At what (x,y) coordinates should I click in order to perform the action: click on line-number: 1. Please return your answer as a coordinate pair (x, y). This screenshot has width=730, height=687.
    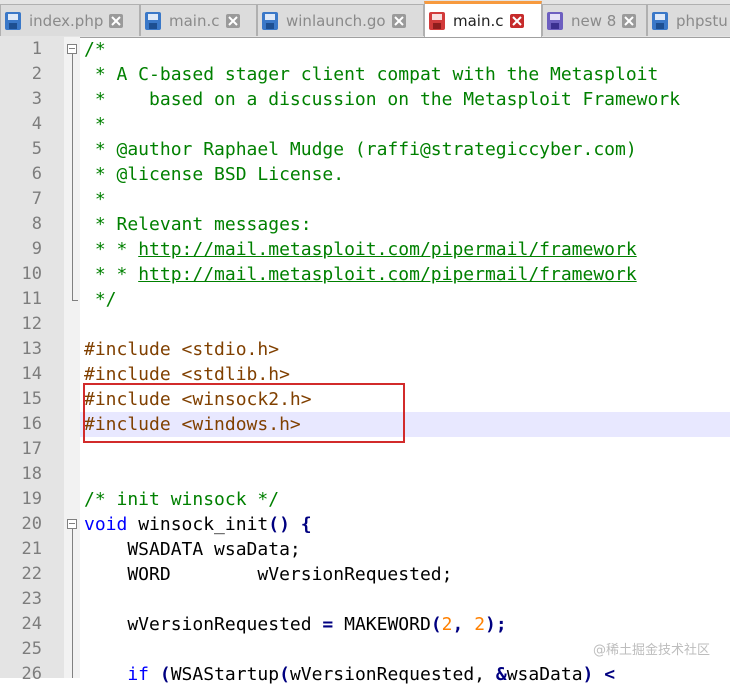
    Looking at the image, I should click on (36, 49).